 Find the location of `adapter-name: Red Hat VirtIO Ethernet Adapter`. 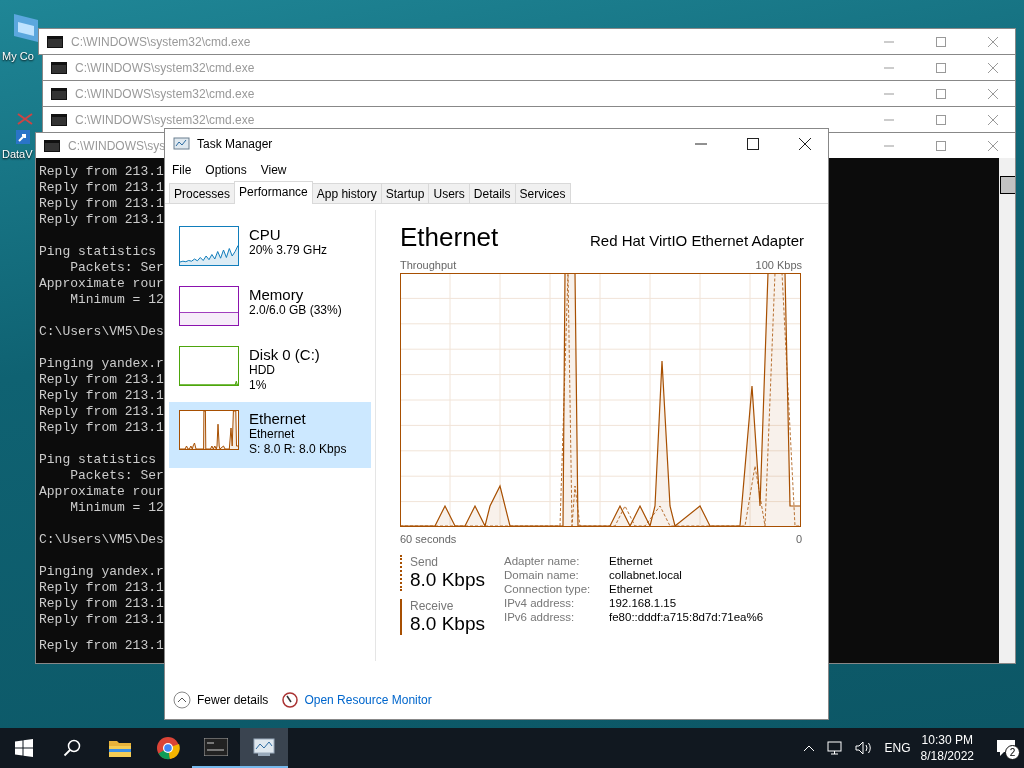

adapter-name: Red Hat VirtIO Ethernet Adapter is located at coordinates (697, 240).